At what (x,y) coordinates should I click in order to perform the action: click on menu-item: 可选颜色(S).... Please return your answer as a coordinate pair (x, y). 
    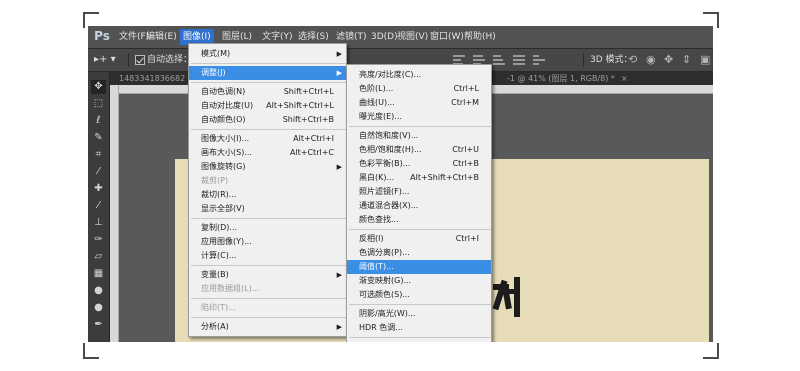
    Looking at the image, I should click on (419, 295).